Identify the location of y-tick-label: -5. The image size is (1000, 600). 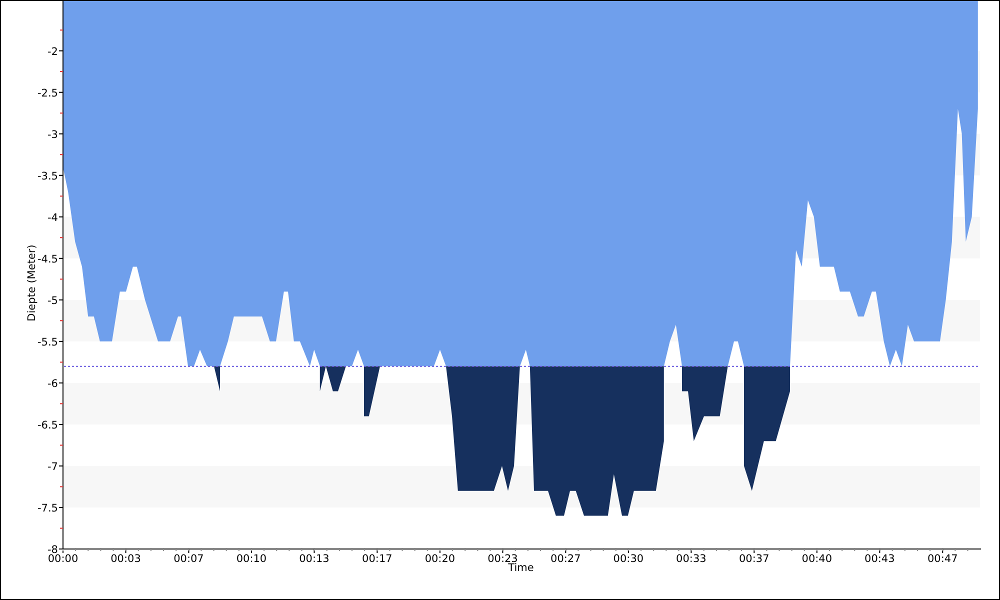
(53, 300).